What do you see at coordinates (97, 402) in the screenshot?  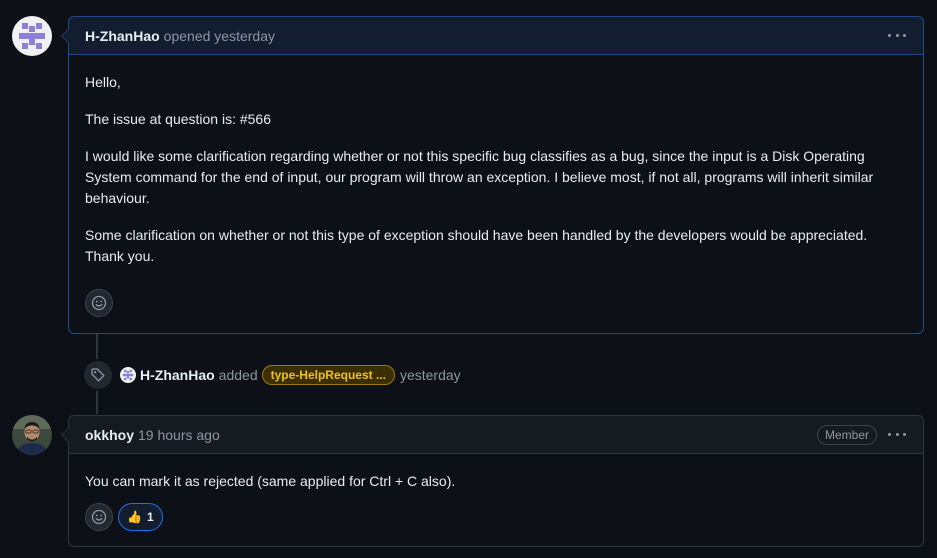 I see `timeline-line-bottom` at bounding box center [97, 402].